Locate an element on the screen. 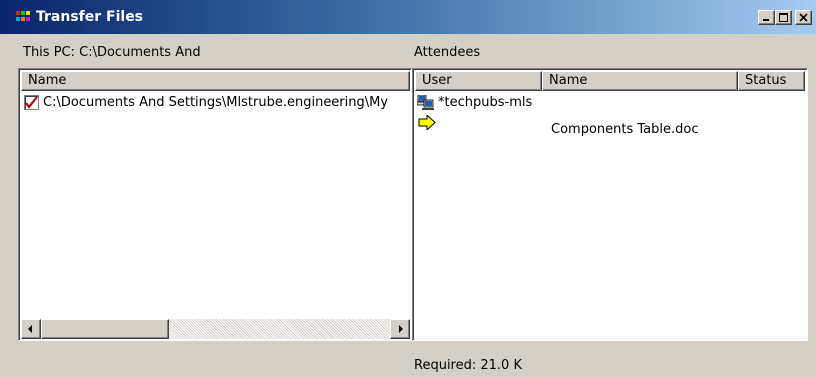 Image resolution: width=816 pixels, height=377 pixels. checkmark-icon is located at coordinates (31, 102).